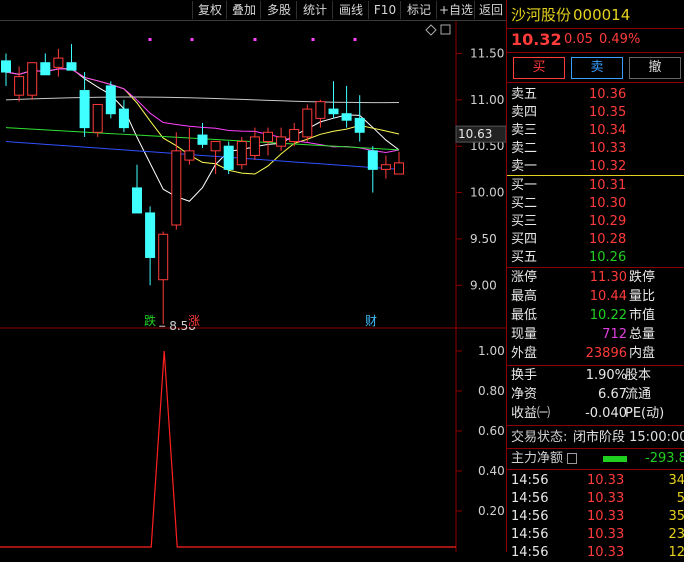  I want to click on stat-row: 涨停 11.30 跌停, so click(595, 278).